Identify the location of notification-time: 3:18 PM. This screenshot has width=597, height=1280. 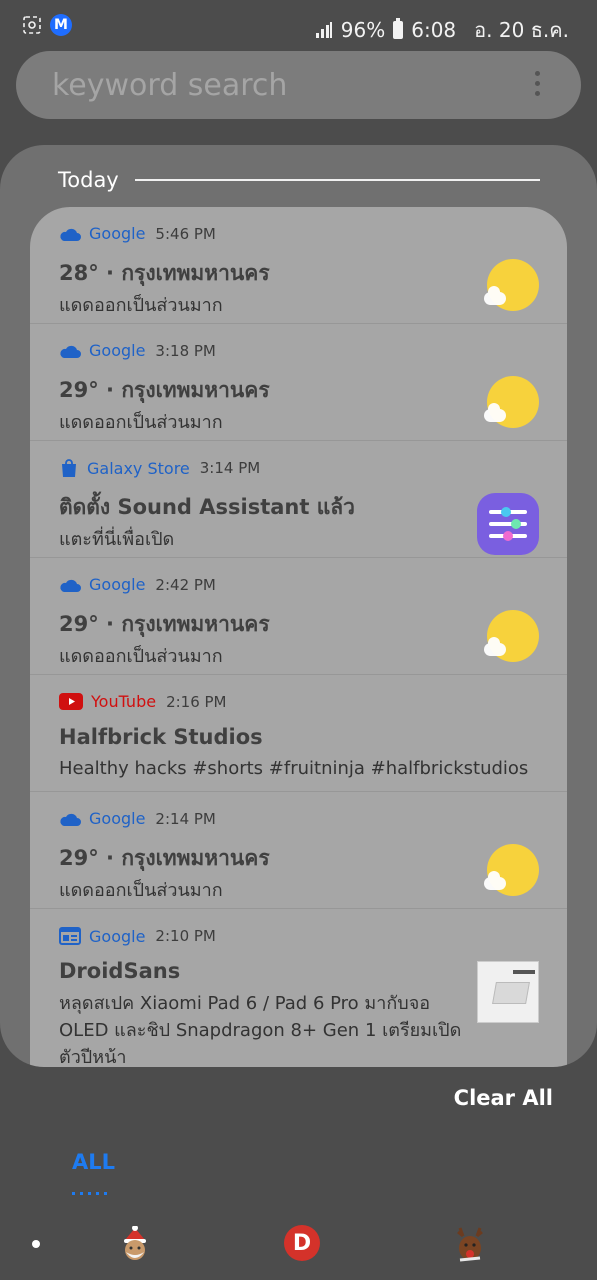
(185, 350).